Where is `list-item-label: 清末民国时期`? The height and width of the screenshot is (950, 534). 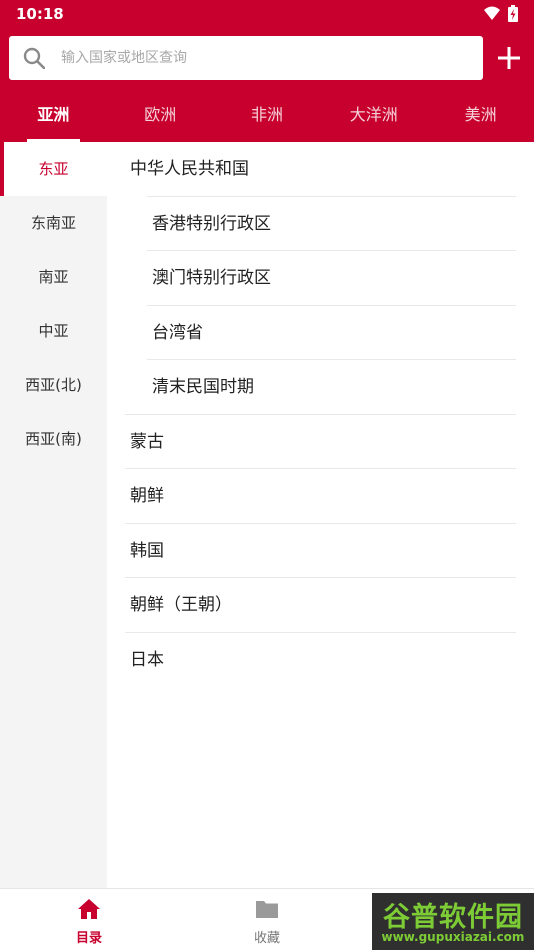
list-item-label: 清末民国时期 is located at coordinates (203, 387).